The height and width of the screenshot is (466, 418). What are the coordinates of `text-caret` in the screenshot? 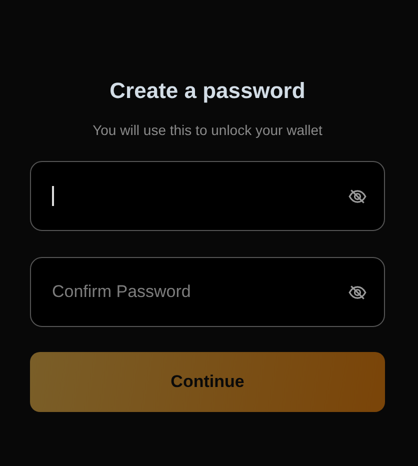 It's located at (53, 196).